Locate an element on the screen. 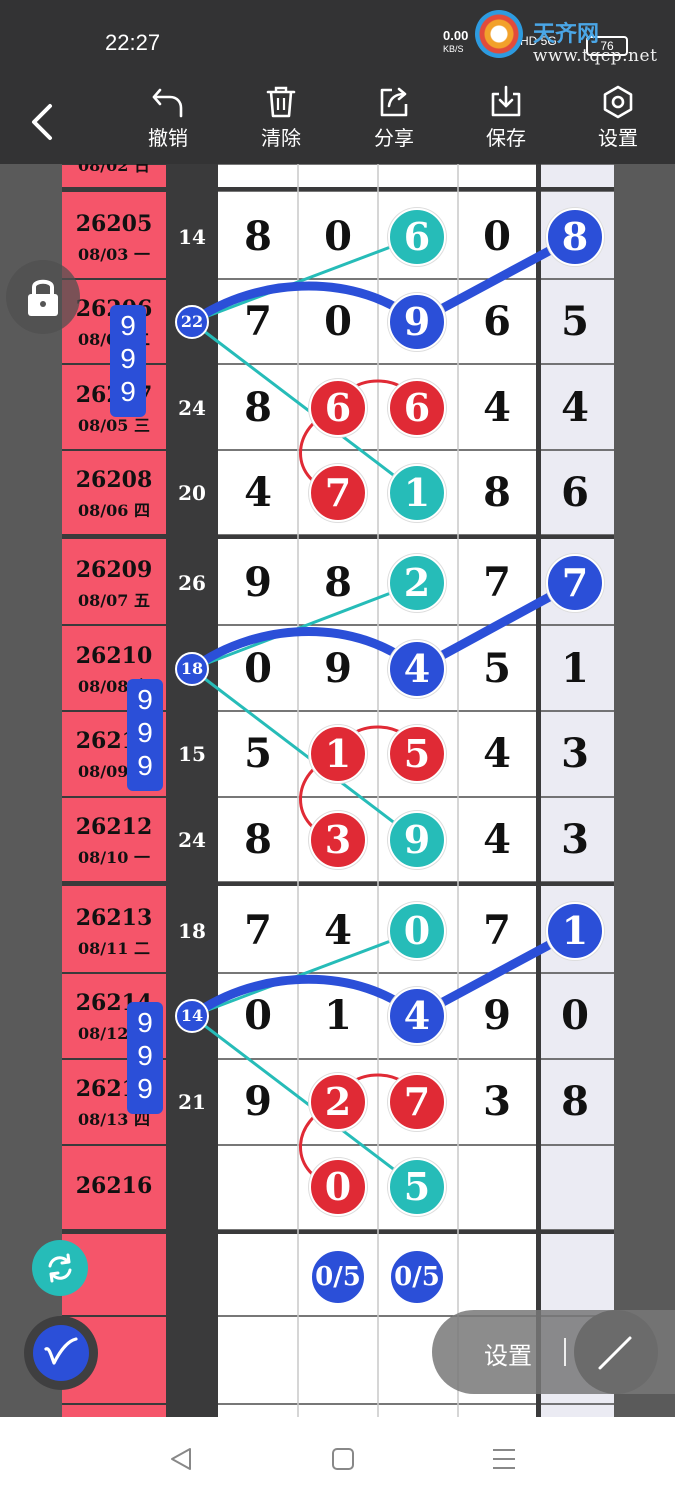 The image size is (675, 1500). undo-icon is located at coordinates (167, 103).